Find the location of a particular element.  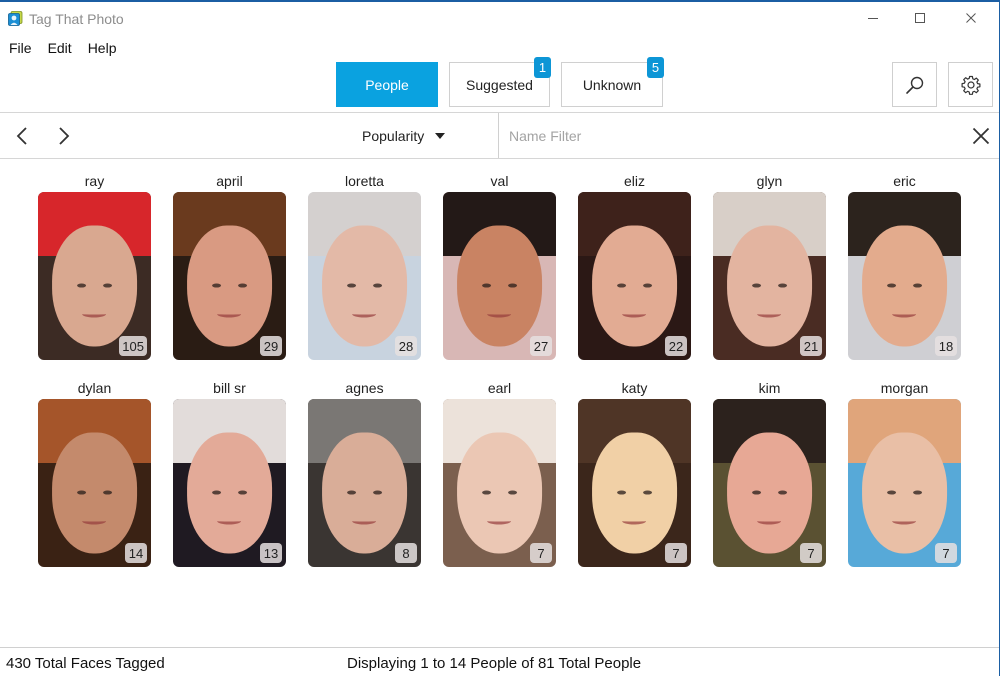

person-face-thumbnail: 8 is located at coordinates (364, 483).